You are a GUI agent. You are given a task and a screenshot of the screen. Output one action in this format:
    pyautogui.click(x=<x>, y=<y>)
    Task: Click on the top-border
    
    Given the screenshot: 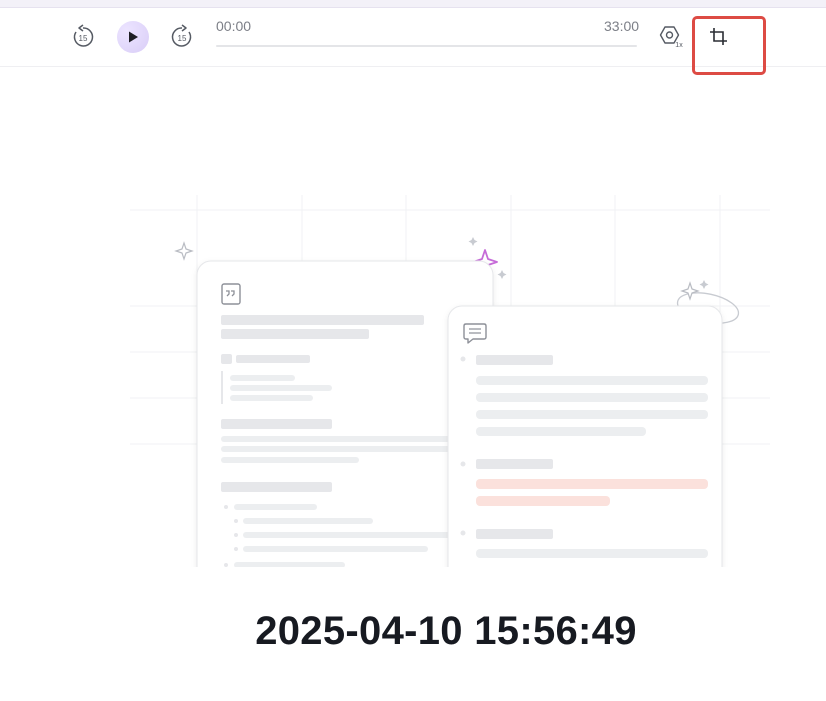 What is the action you would take?
    pyautogui.click(x=413, y=4)
    